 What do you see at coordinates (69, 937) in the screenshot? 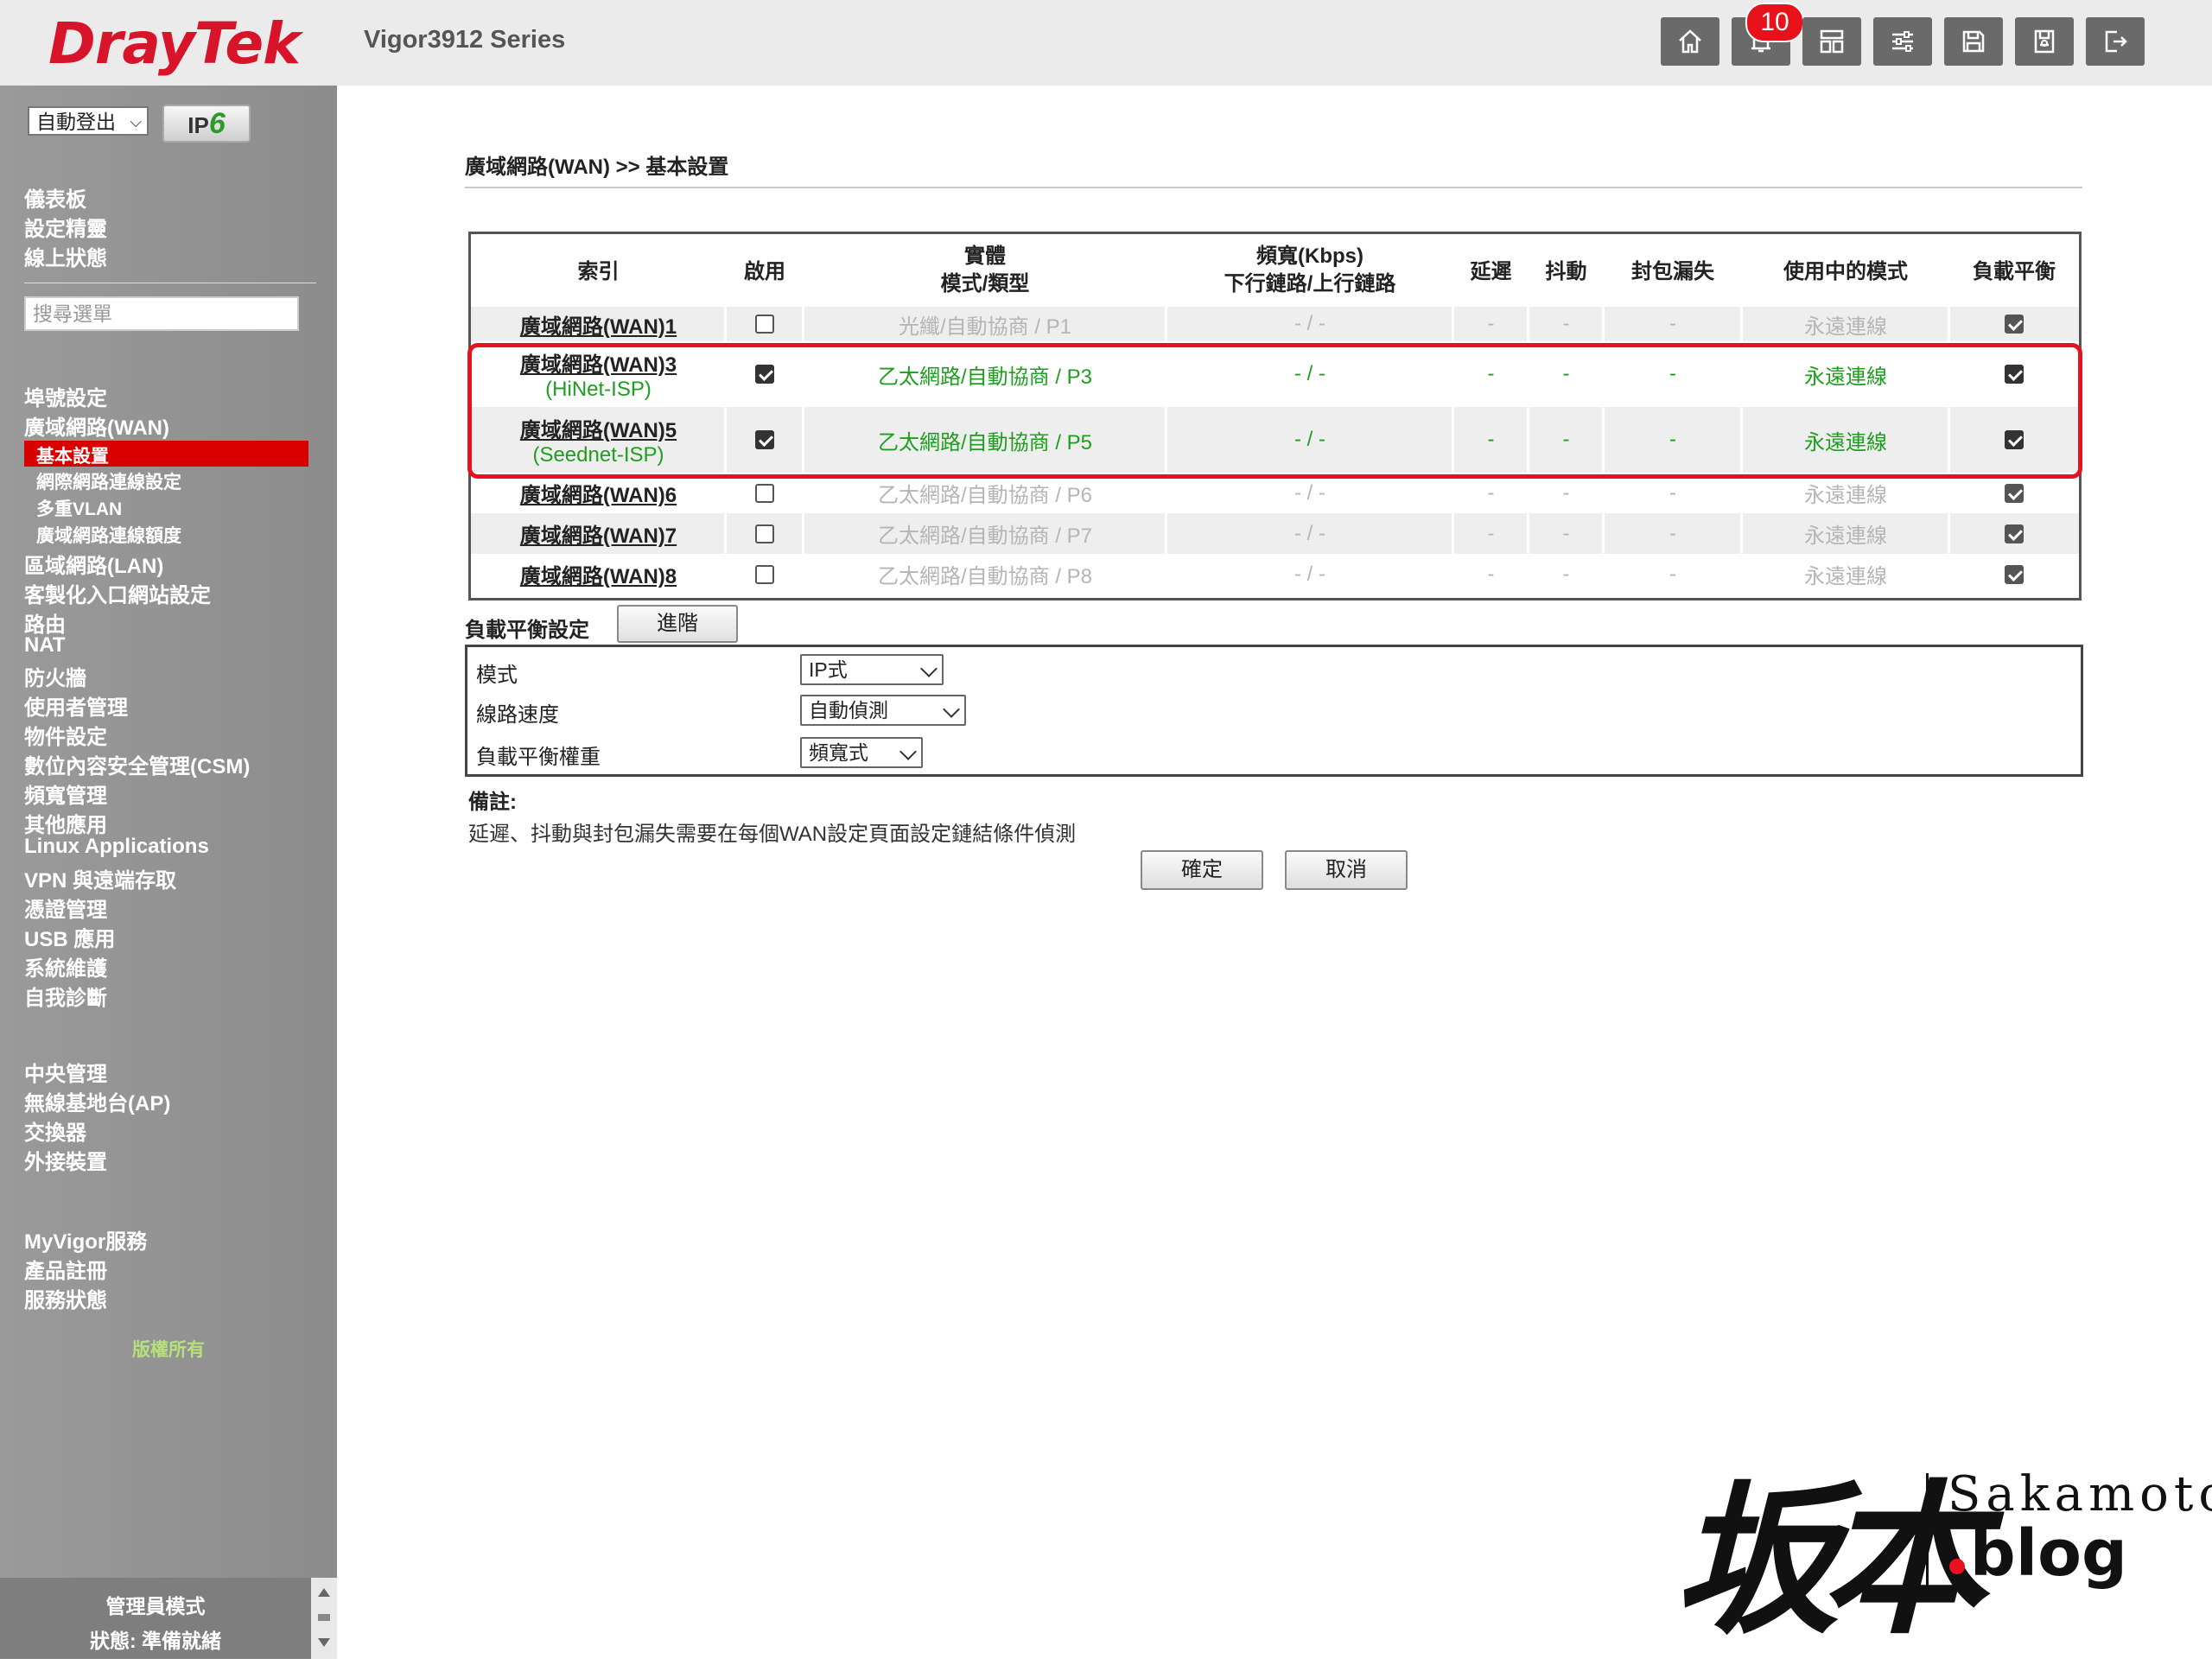
I see `sidebar-item-usb: USB 應用` at bounding box center [69, 937].